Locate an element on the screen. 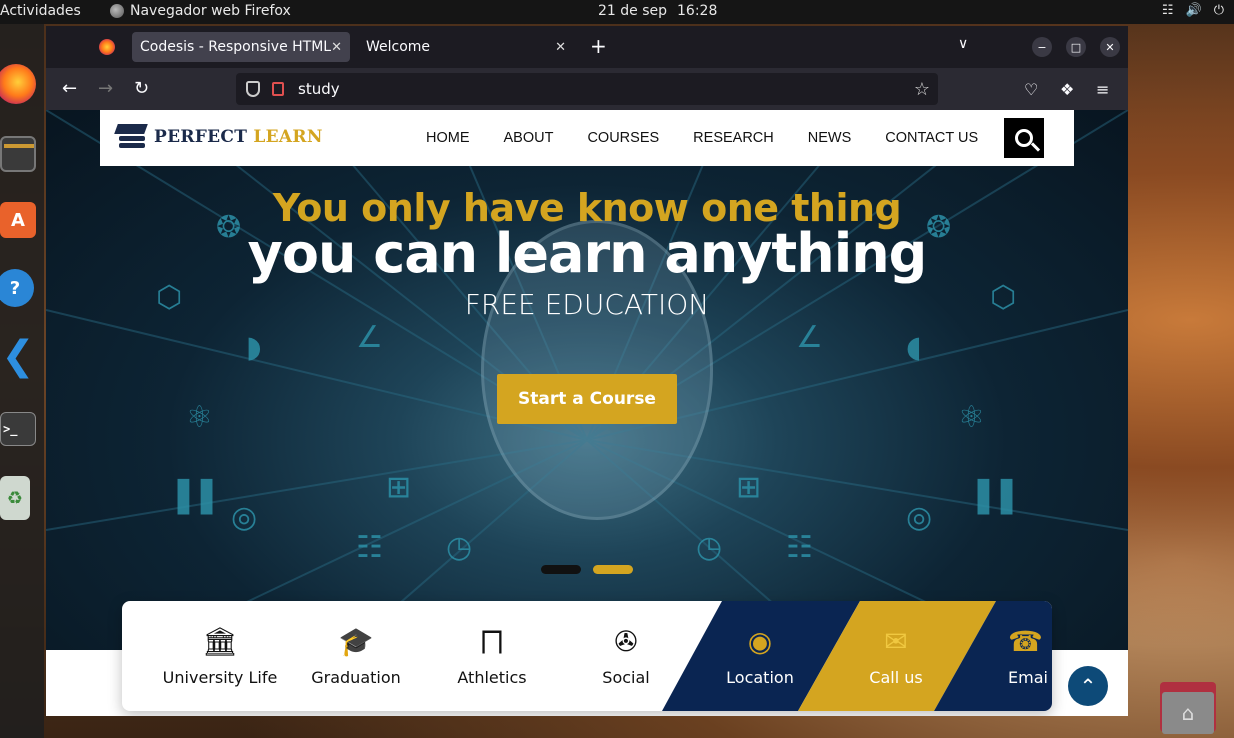 This screenshot has width=1234, height=738. date: 21 de sep is located at coordinates (633, 11).